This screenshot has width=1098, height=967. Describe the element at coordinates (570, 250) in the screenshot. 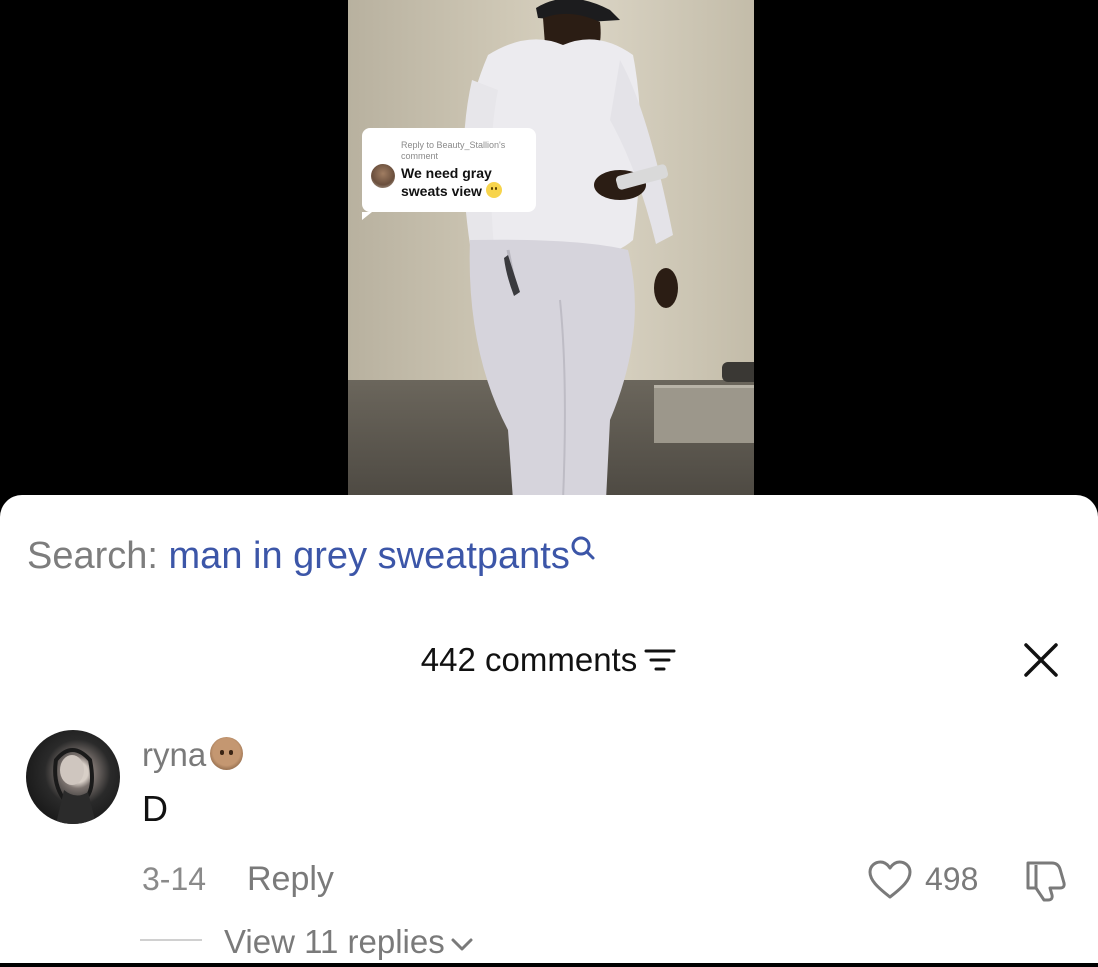

I see `video-person` at that location.